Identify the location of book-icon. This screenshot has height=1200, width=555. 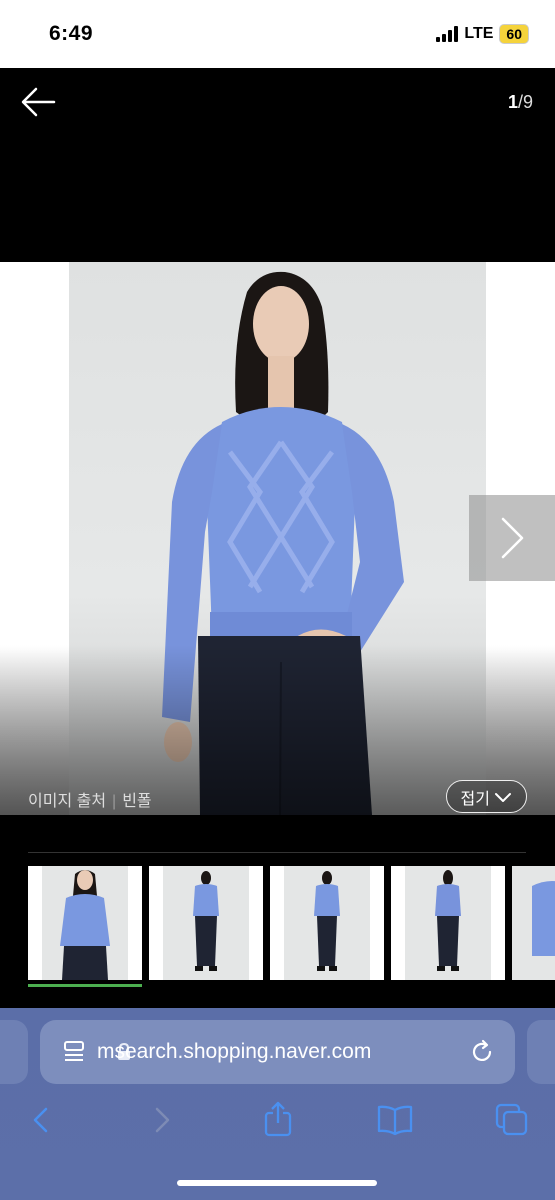
(395, 1120).